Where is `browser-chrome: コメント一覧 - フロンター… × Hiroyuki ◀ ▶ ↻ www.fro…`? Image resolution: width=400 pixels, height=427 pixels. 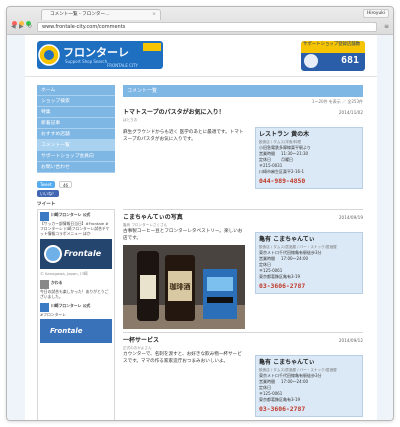 browser-chrome: コメント一覧 - フロンター… × Hiroyuki ◀ ▶ ↻ www.fro… is located at coordinates (200, 21).